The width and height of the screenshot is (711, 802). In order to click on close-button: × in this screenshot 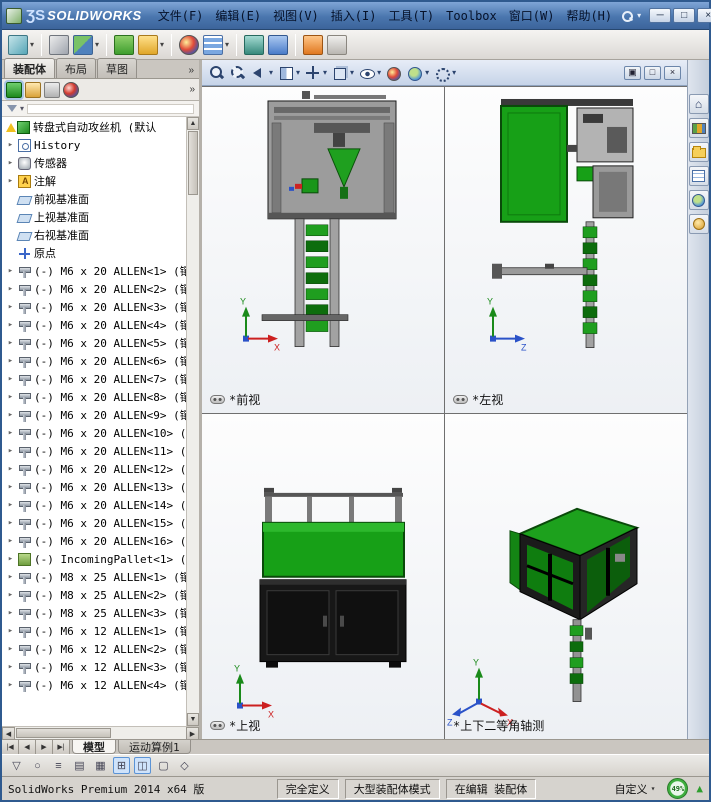, I will do `click(704, 15)`.